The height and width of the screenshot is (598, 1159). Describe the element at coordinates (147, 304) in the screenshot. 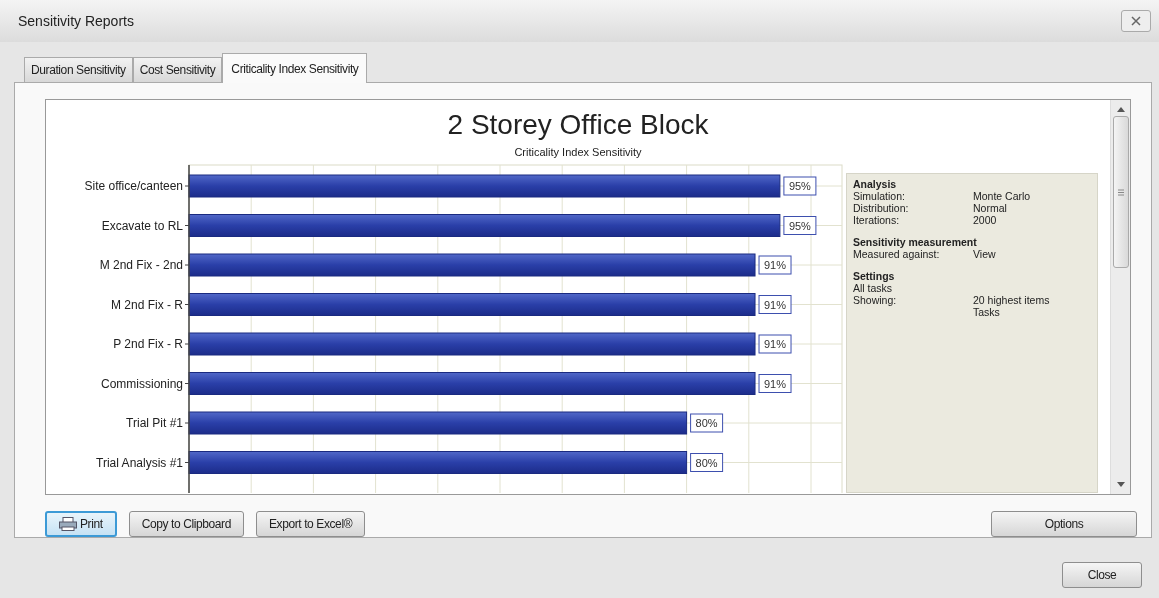

I see `axis-label: M 2nd Fix - R` at that location.